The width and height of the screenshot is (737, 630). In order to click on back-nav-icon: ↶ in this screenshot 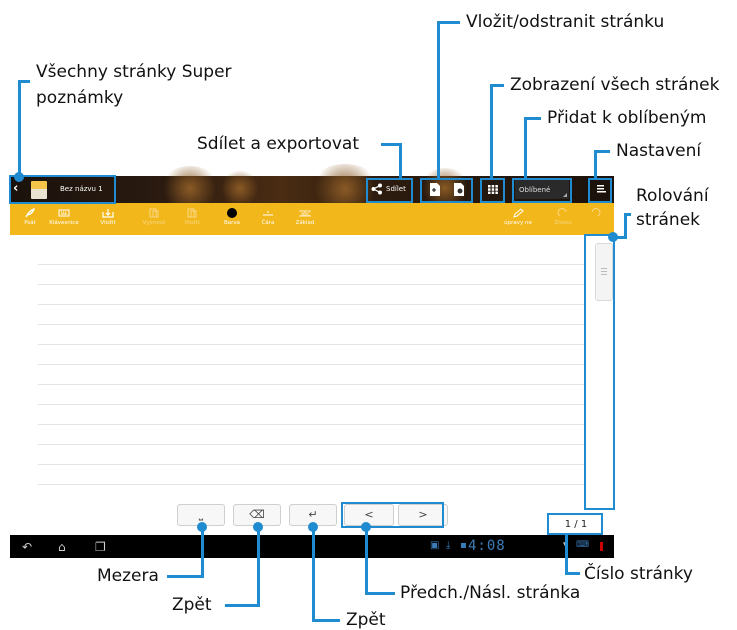, I will do `click(27, 547)`.